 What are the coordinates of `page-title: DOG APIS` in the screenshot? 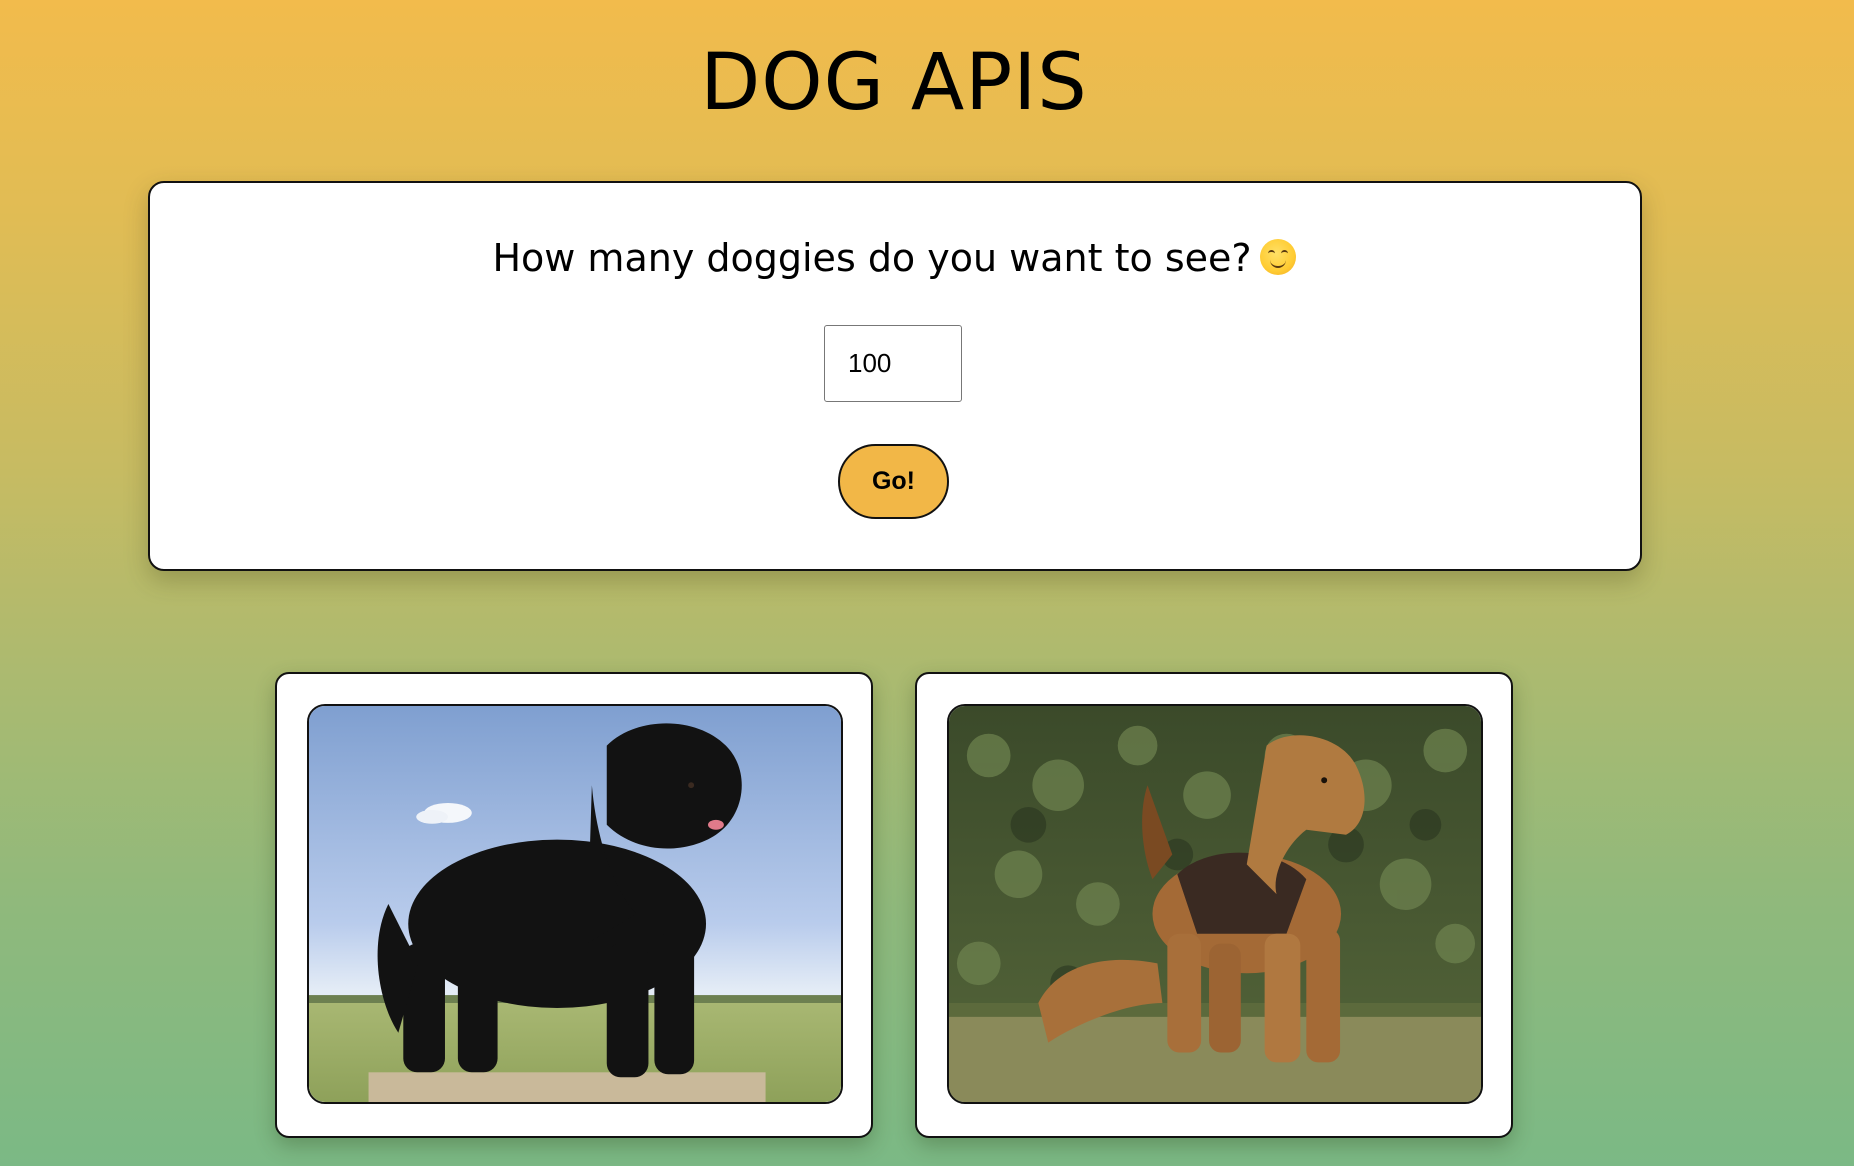 It's located at (894, 83).